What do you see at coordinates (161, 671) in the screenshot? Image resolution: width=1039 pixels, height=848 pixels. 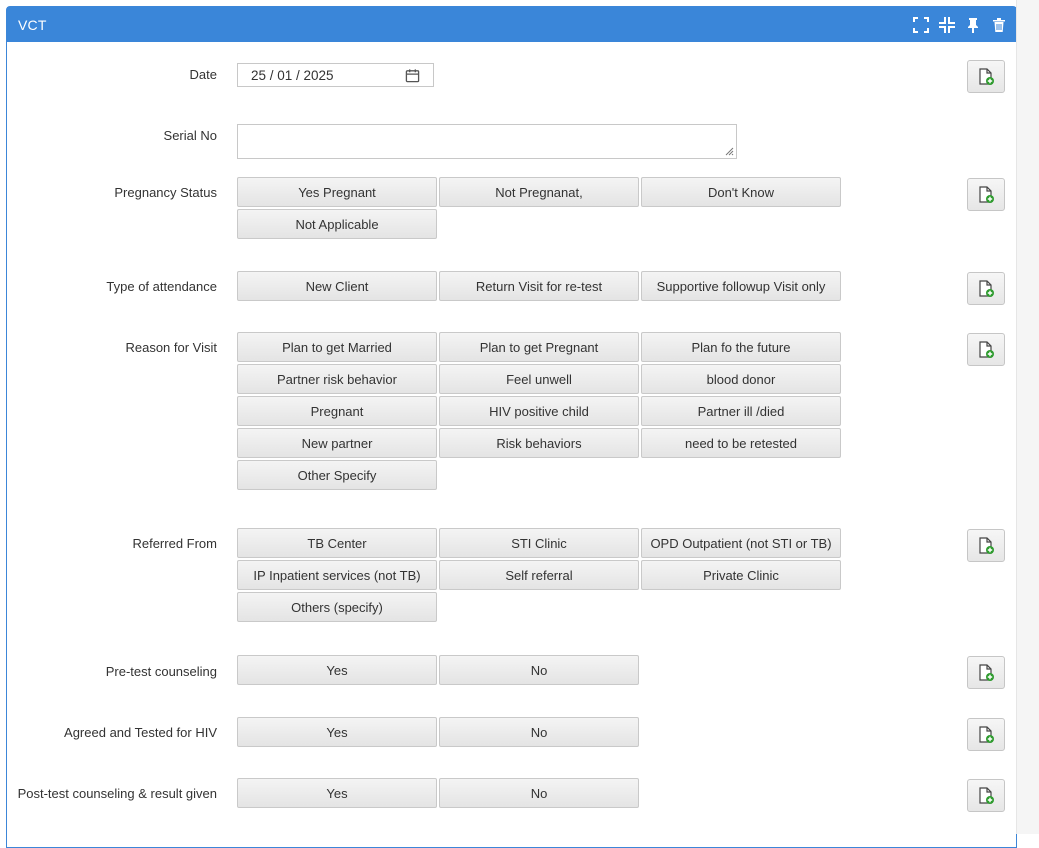 I see `pretest-label: Pre-test counseling` at bounding box center [161, 671].